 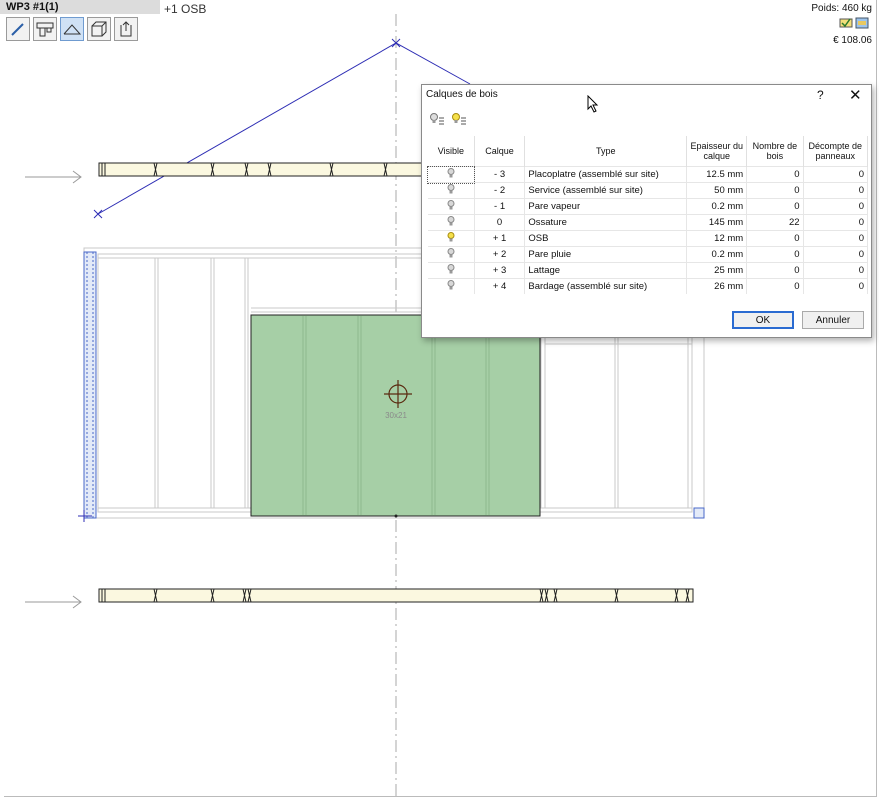 I want to click on help-button: ?, so click(x=820, y=95).